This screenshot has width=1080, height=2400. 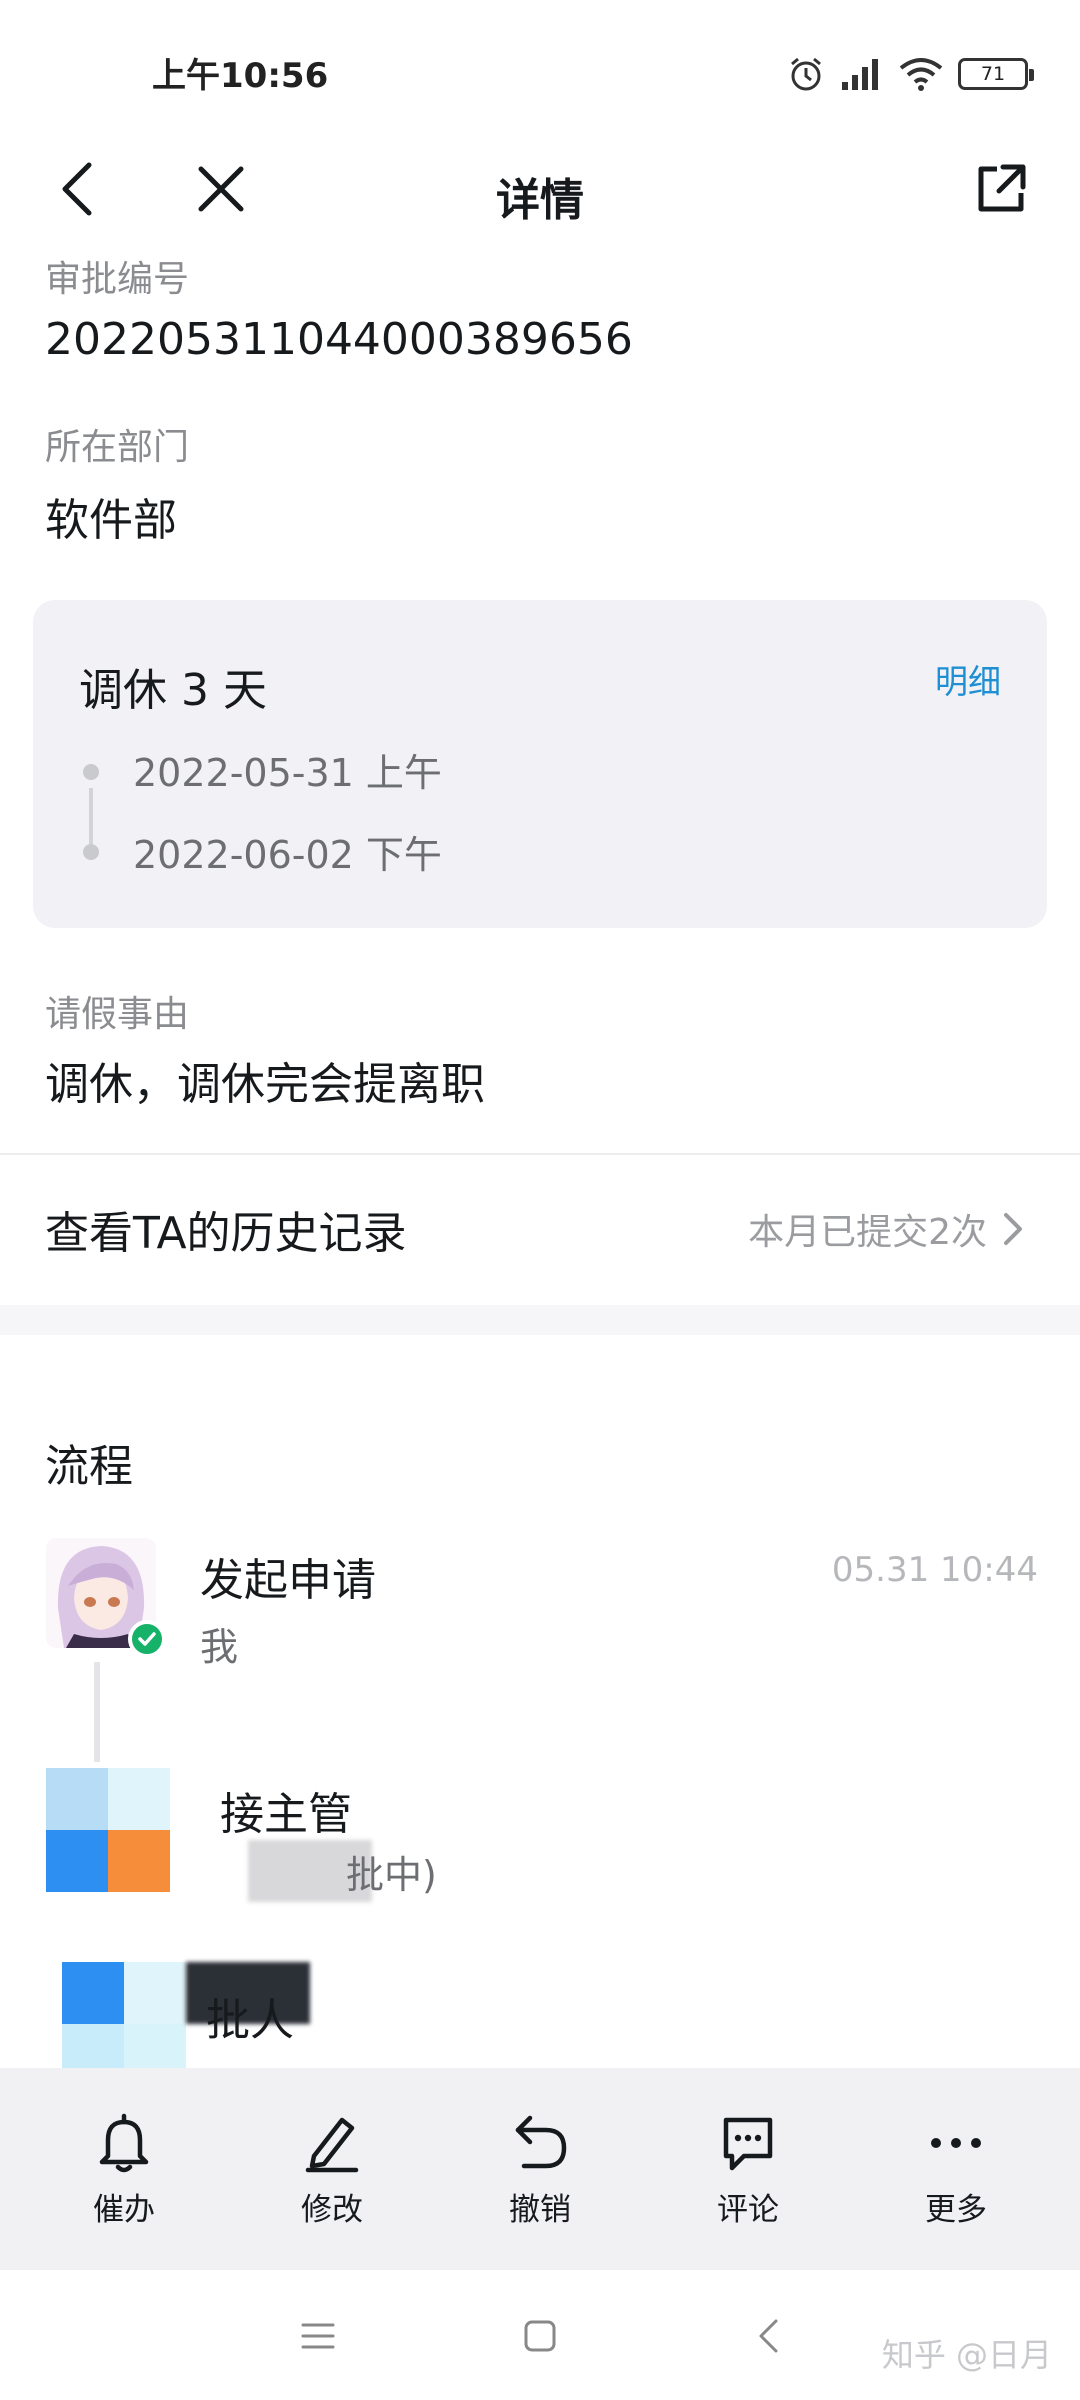 What do you see at coordinates (966, 2355) in the screenshot?
I see `watermark: 知乎 @日月` at bounding box center [966, 2355].